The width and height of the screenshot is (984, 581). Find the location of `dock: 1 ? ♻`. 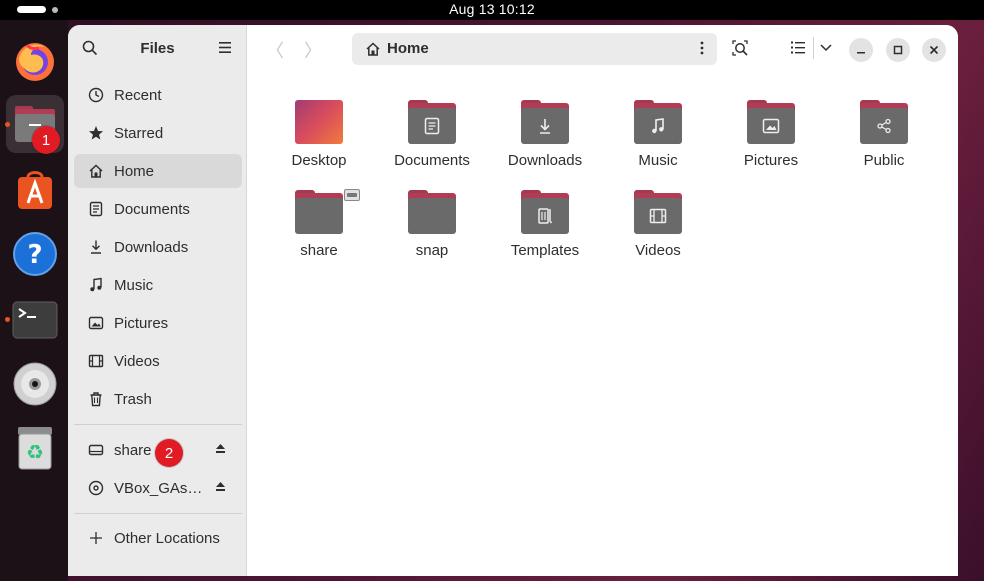

dock: 1 ? ♻ is located at coordinates (34, 300).